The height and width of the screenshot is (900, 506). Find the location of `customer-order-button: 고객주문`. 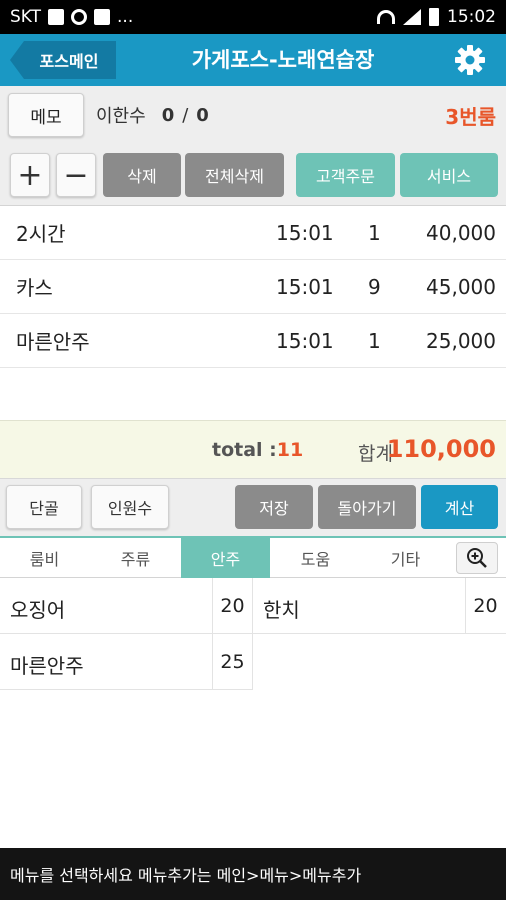

customer-order-button: 고객주문 is located at coordinates (345, 175).